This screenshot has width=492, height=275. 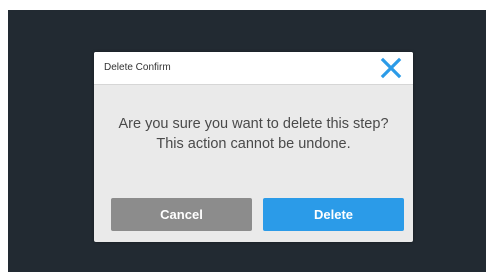 I want to click on dialog-header: Delete Confirm, so click(x=253, y=68).